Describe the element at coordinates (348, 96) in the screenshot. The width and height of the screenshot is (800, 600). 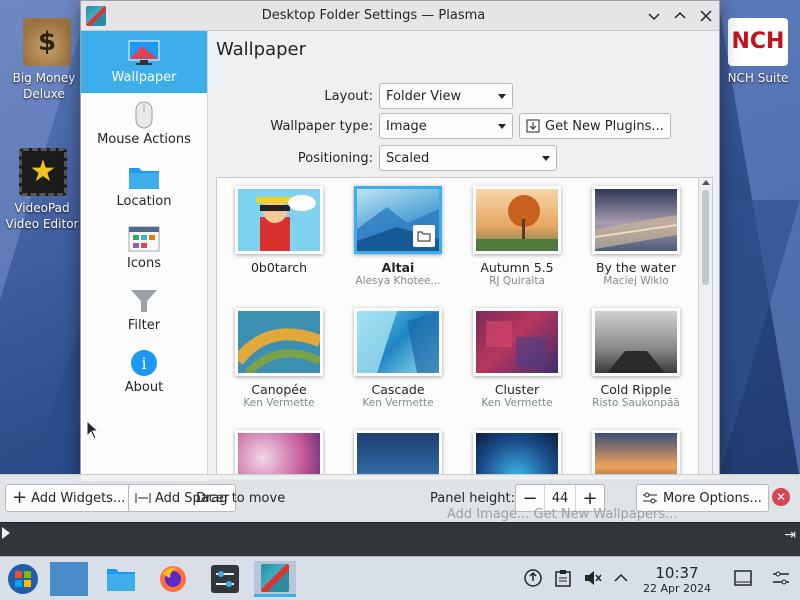
I see `layout-label: Layout:` at that location.